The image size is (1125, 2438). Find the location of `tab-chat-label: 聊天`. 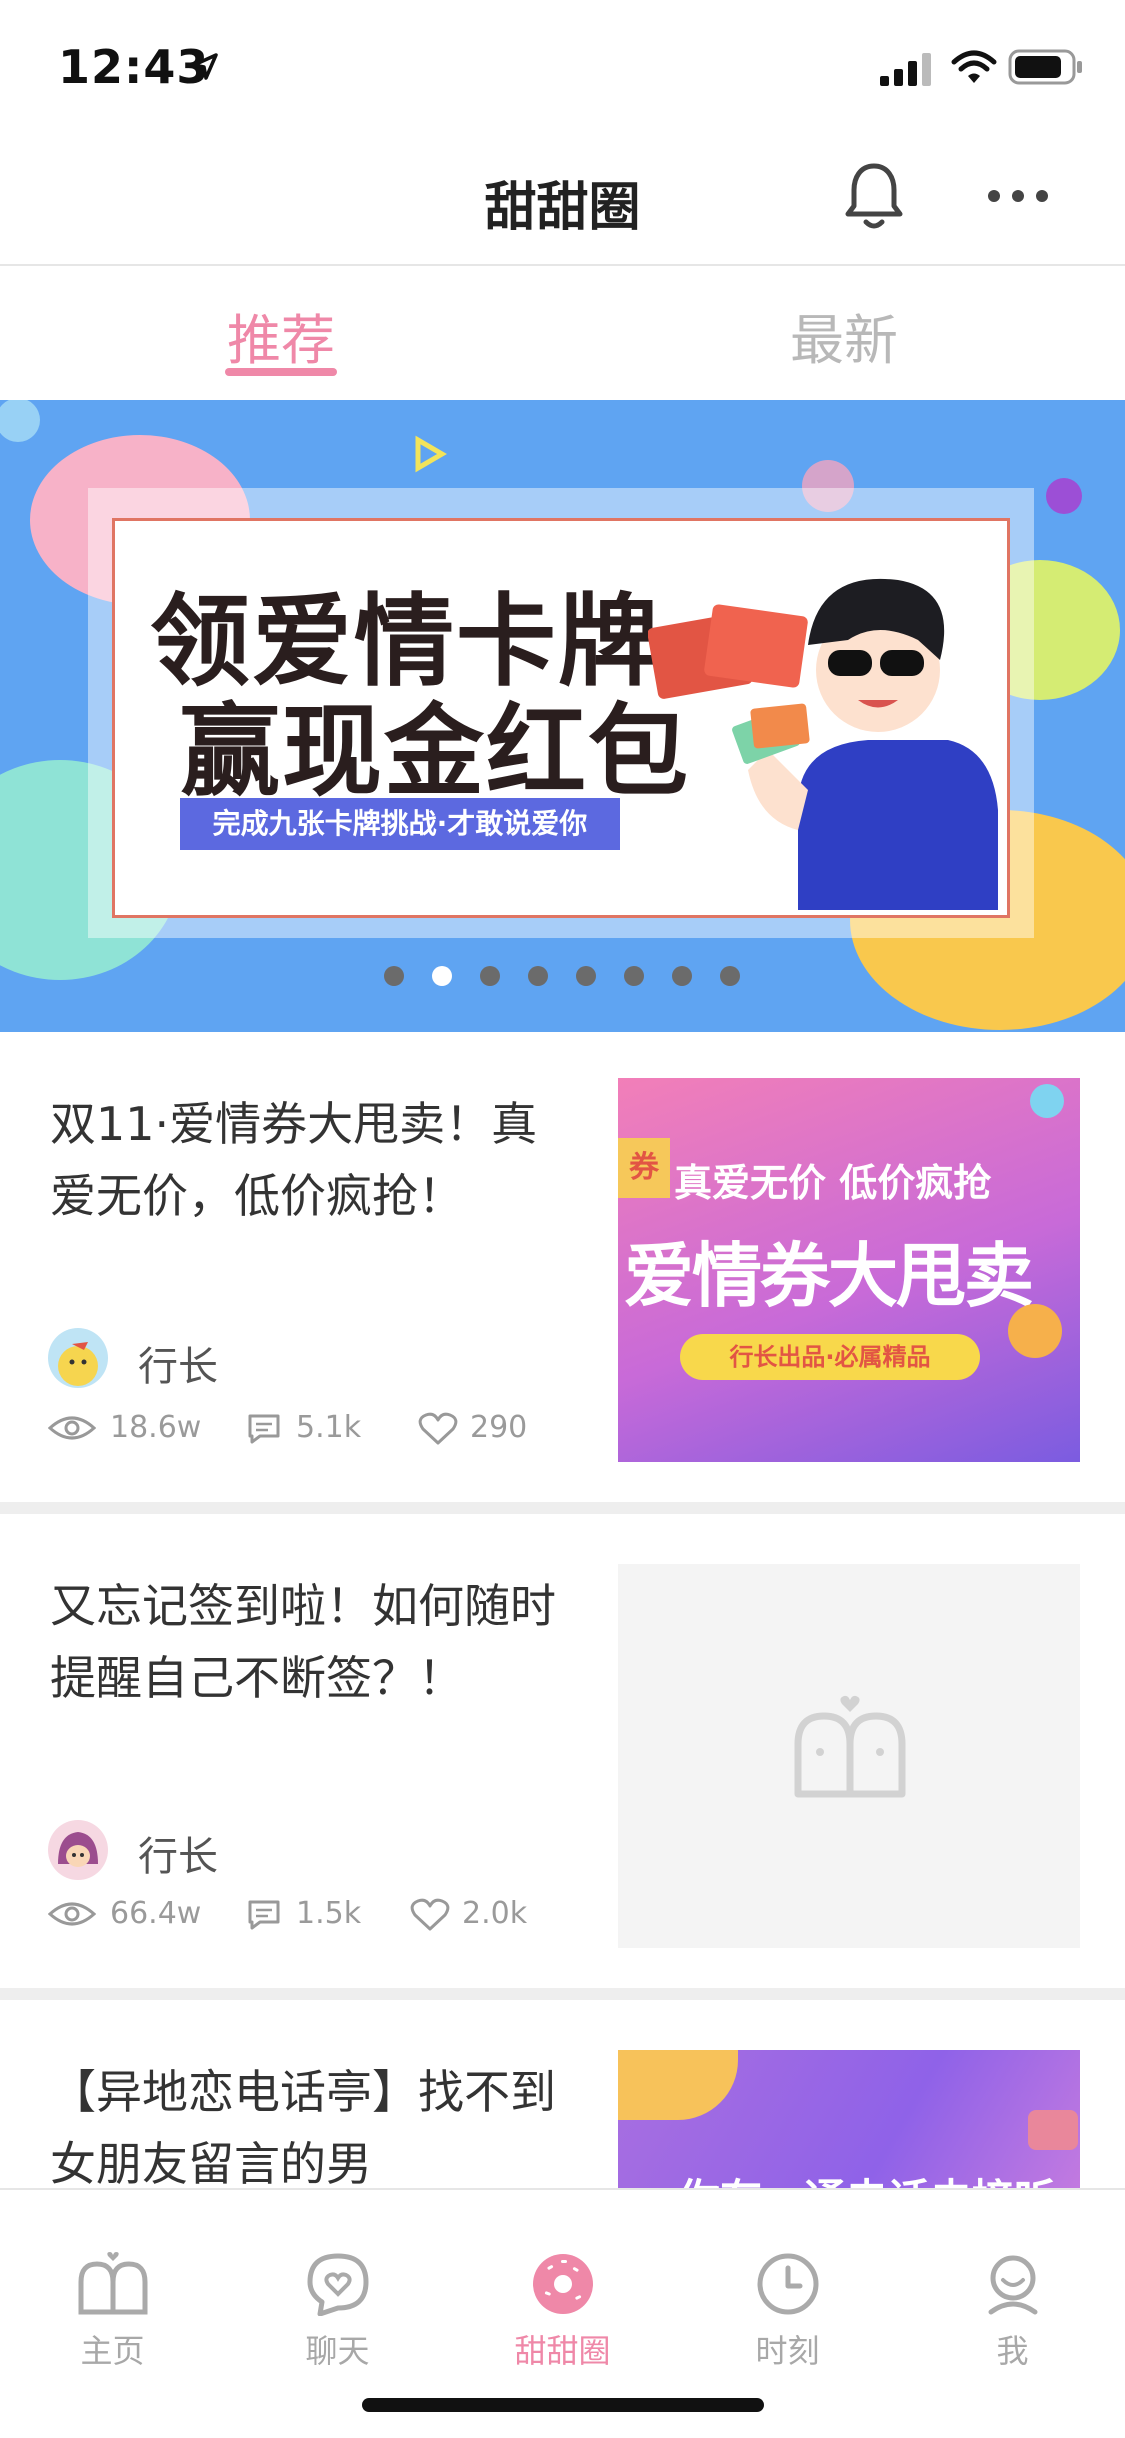

tab-chat-label: 聊天 is located at coordinates (337, 2351).